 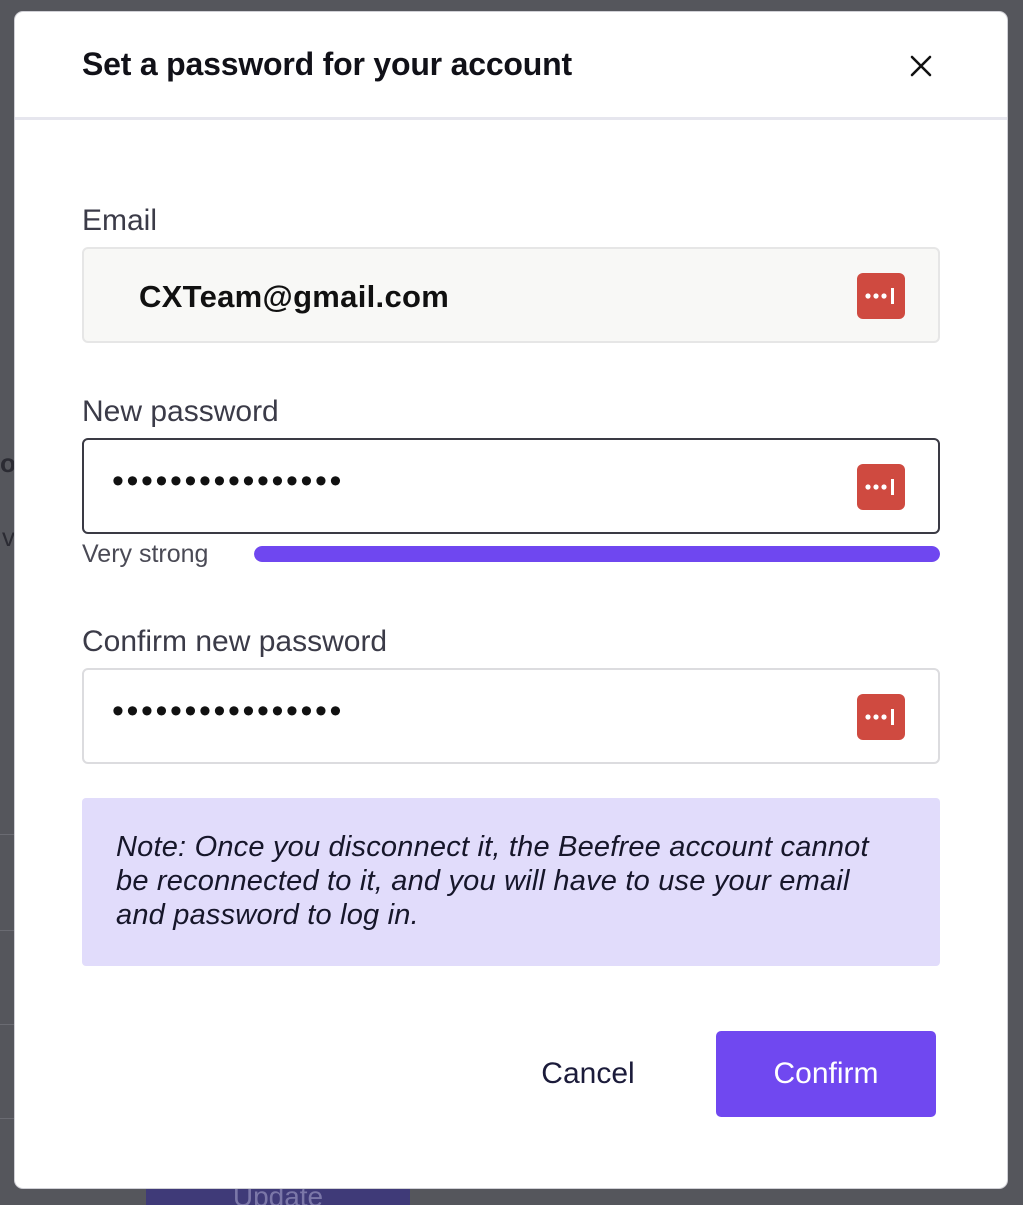 What do you see at coordinates (588, 1074) in the screenshot?
I see `cancel-button: Cancel` at bounding box center [588, 1074].